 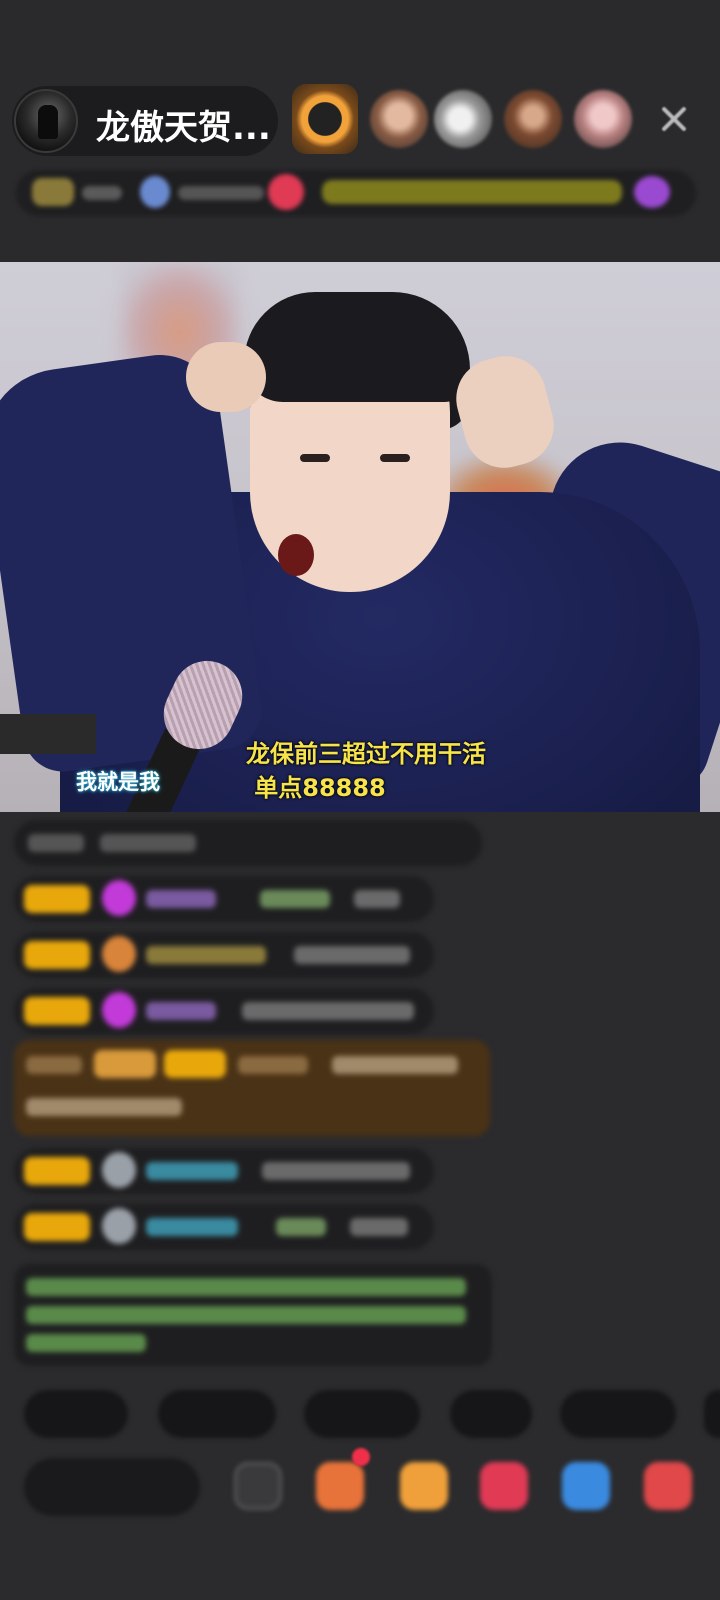 I want to click on rank-badge, so click(x=53, y=192).